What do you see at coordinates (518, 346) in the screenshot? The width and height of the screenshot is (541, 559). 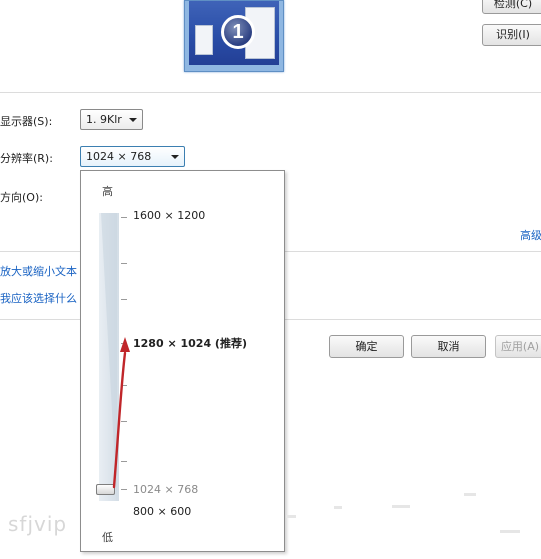 I see `apply-button: 应用(A)` at bounding box center [518, 346].